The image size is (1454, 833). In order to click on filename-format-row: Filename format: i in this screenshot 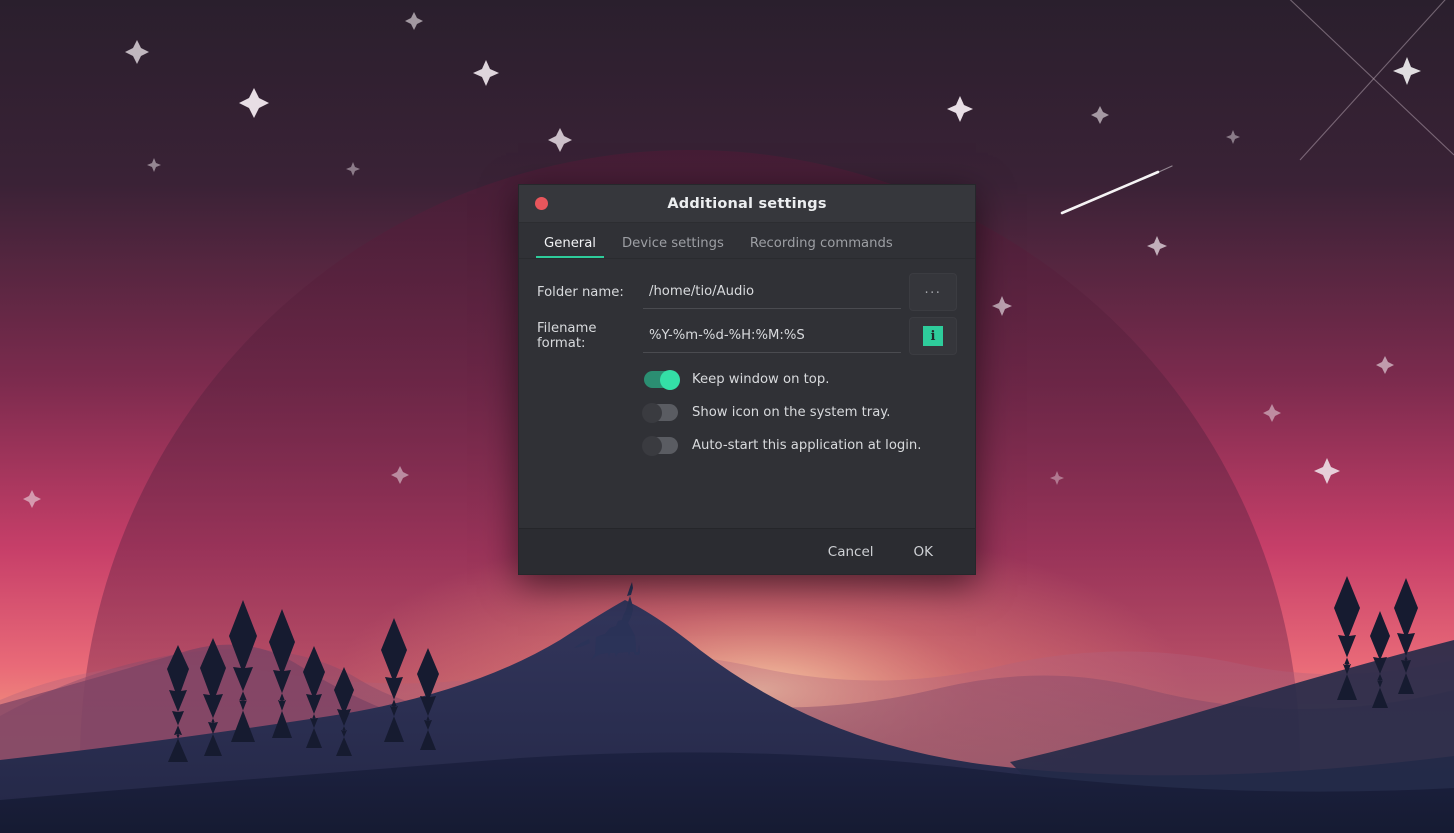, I will do `click(747, 336)`.